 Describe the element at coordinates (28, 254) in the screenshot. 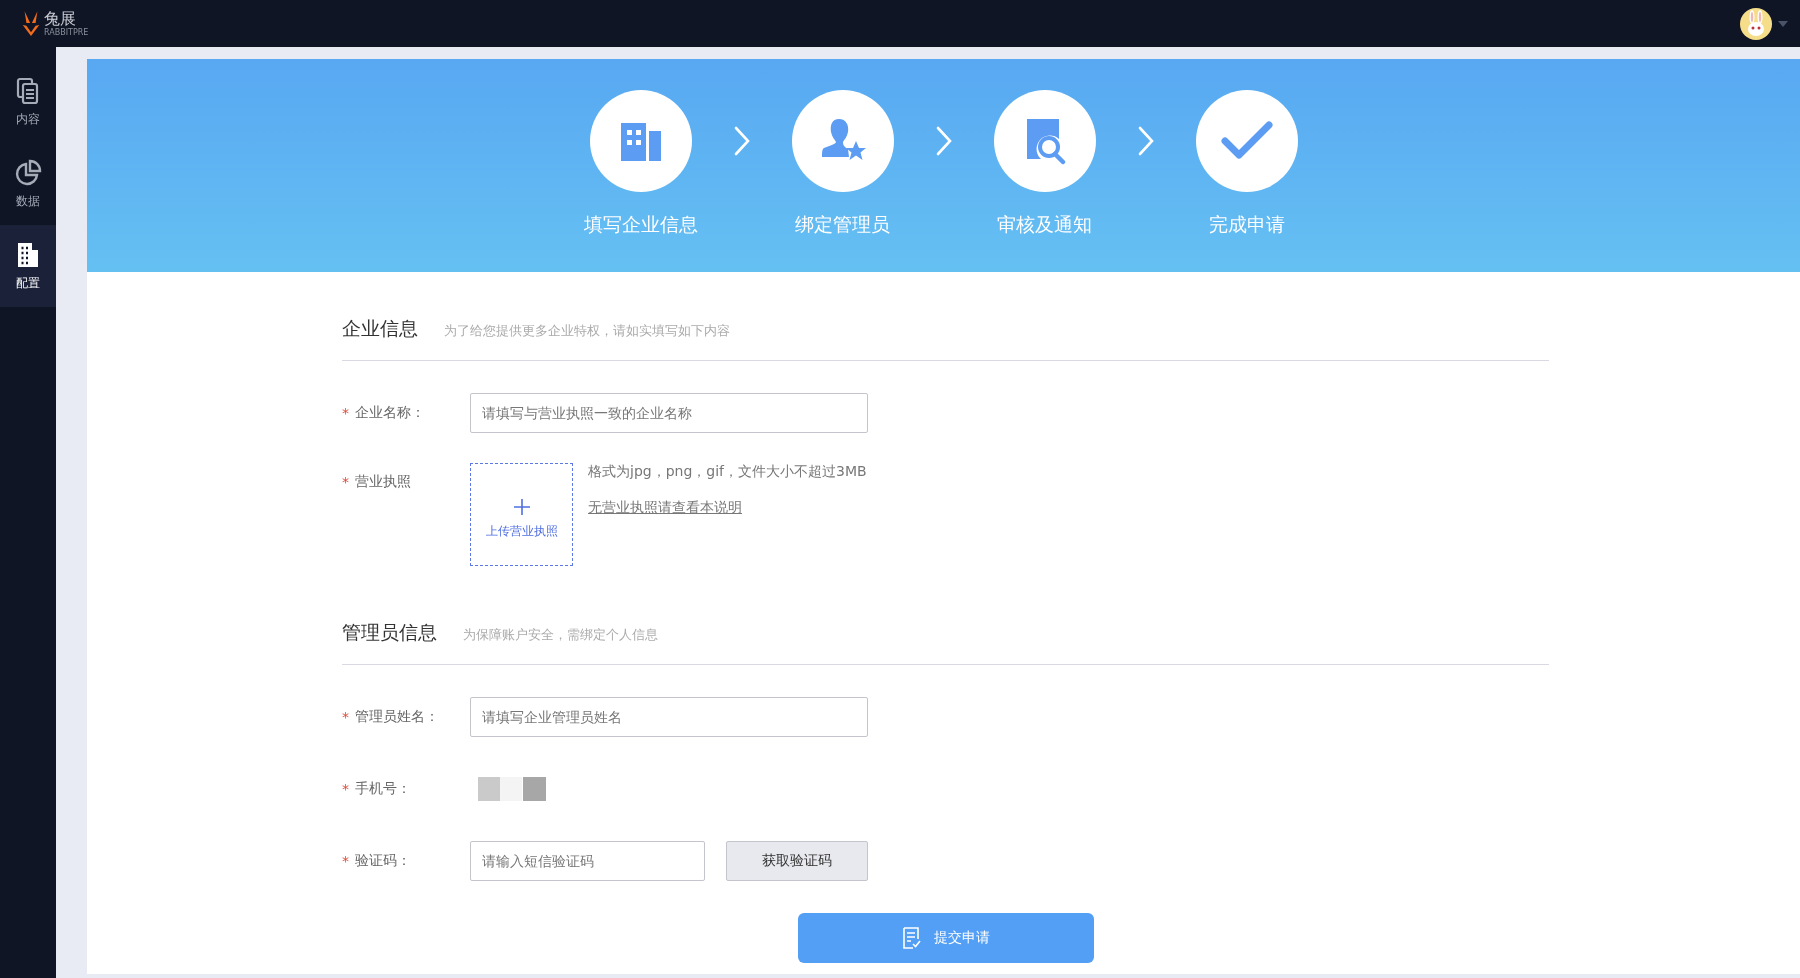

I see `building-icon` at that location.